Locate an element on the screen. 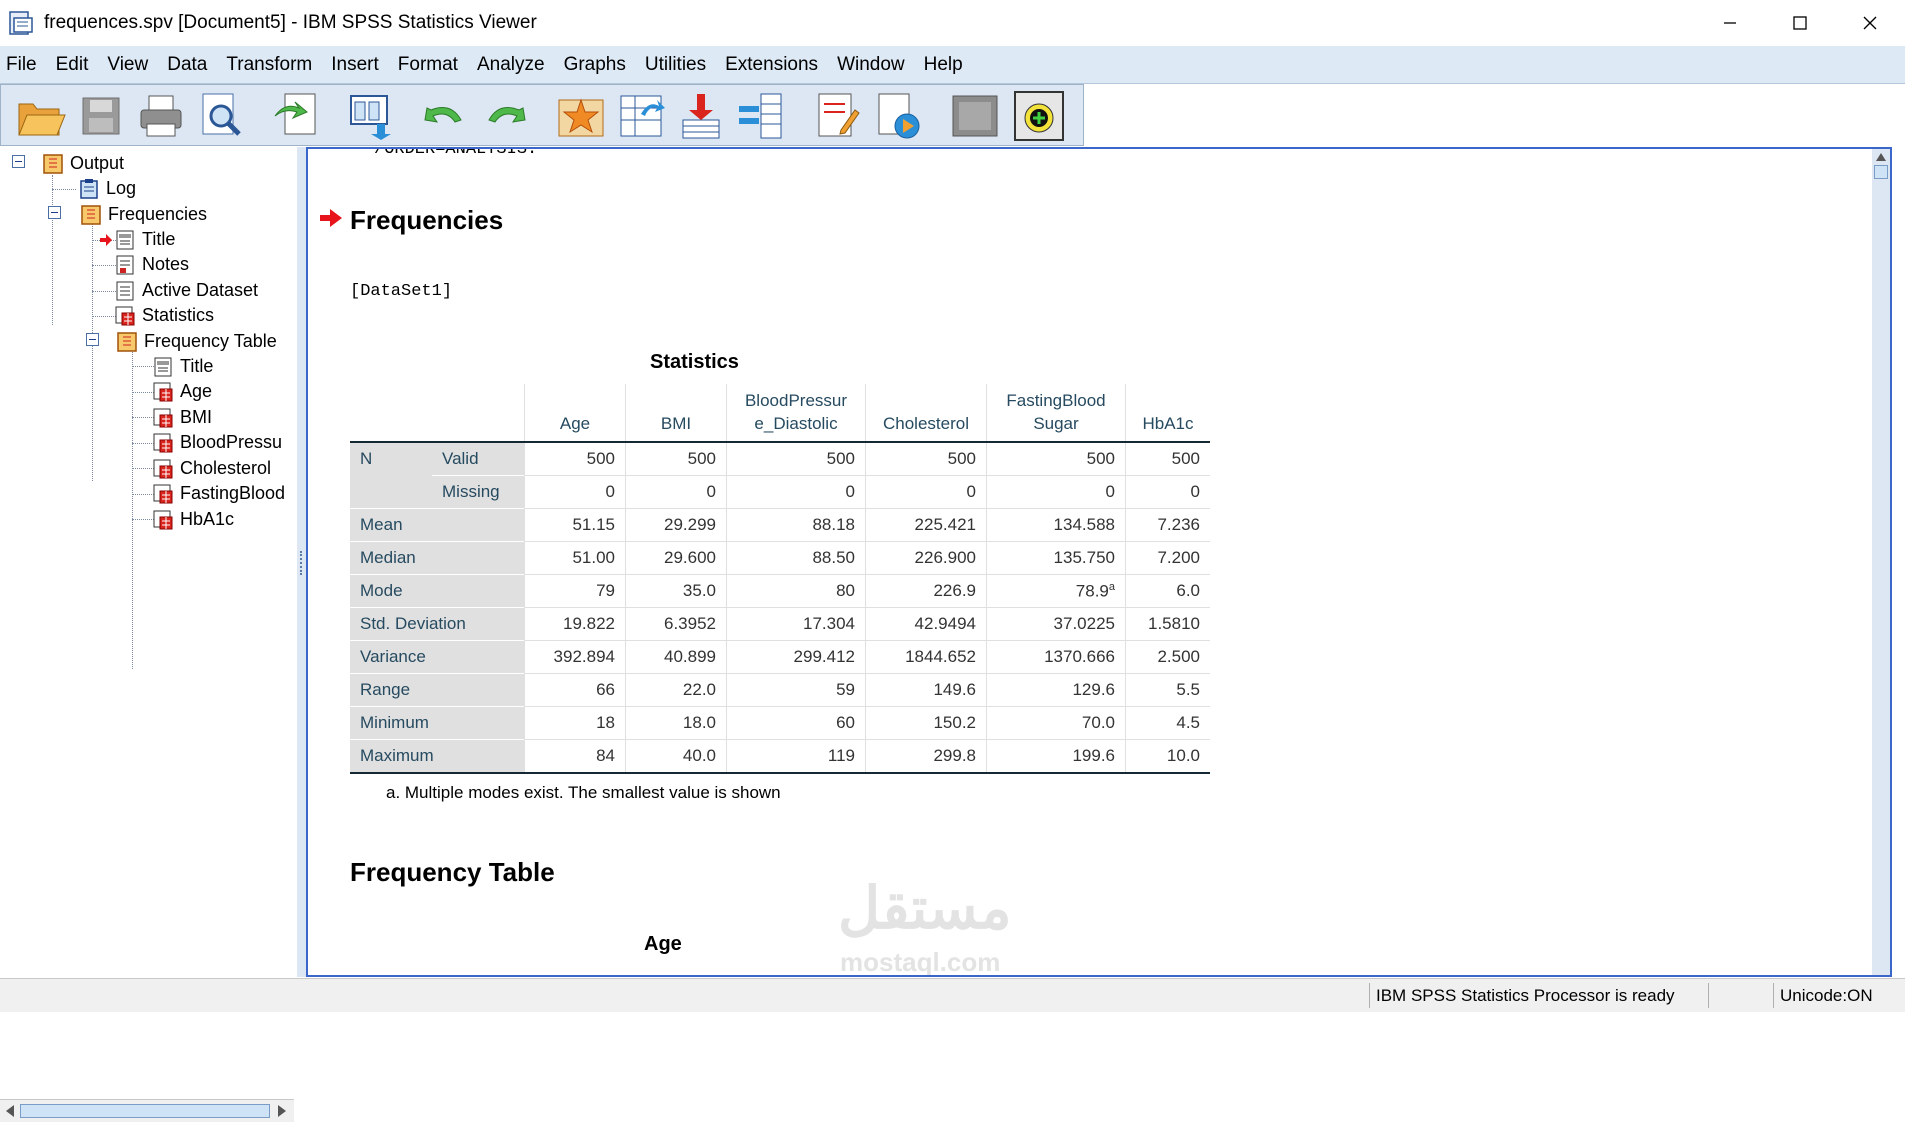 The height and width of the screenshot is (1122, 1905). row-header: N is located at coordinates (391, 458).